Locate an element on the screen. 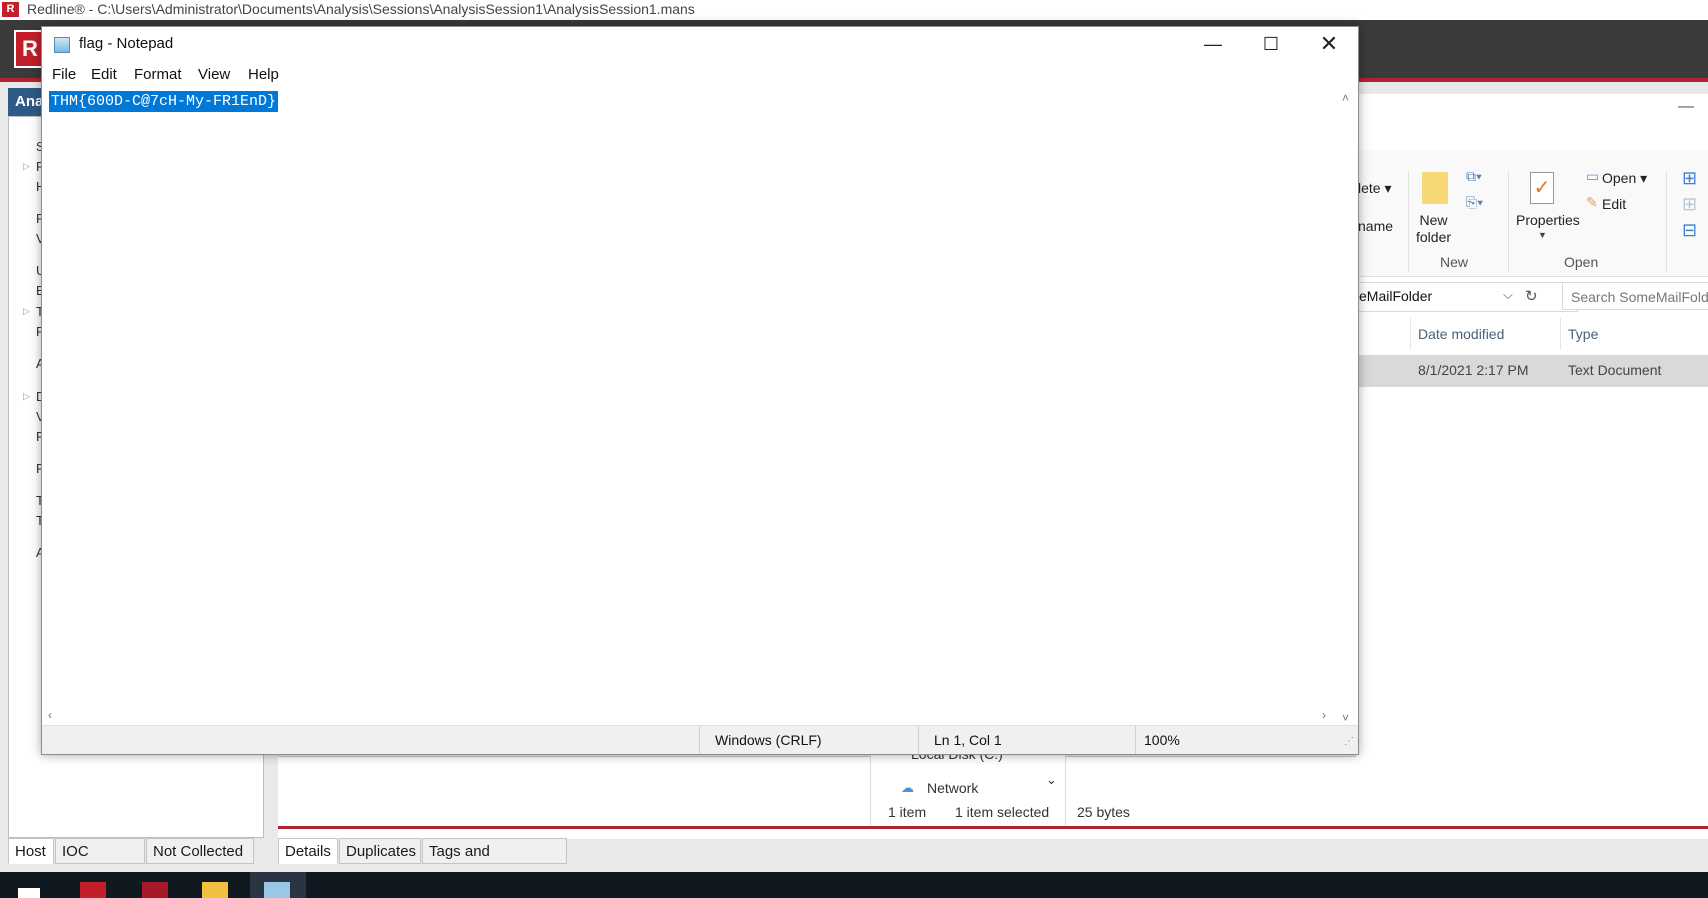 Image resolution: width=1708 pixels, height=898 pixels. file-type: Text Document is located at coordinates (1615, 370).